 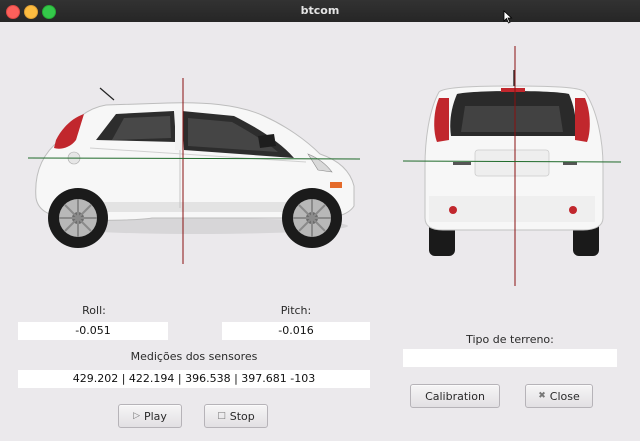 I want to click on play-button: ▷ Play, so click(x=150, y=416).